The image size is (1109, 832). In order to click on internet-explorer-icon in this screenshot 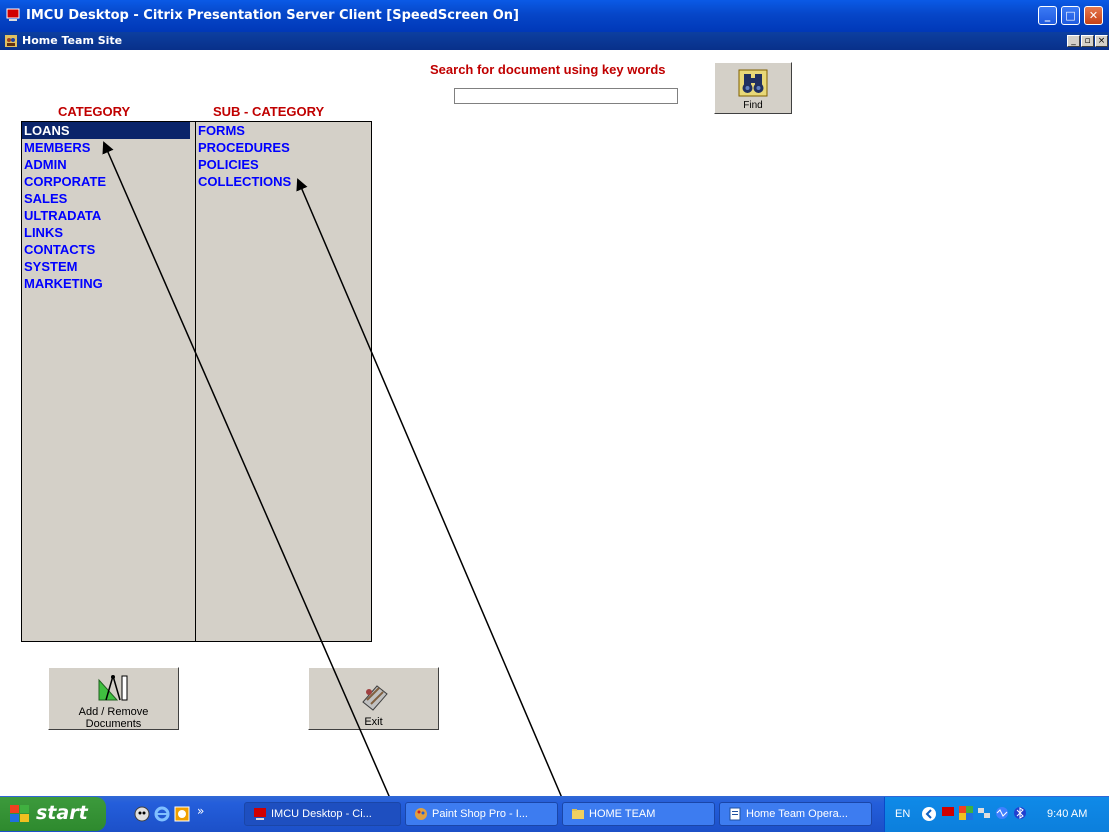, I will do `click(162, 814)`.